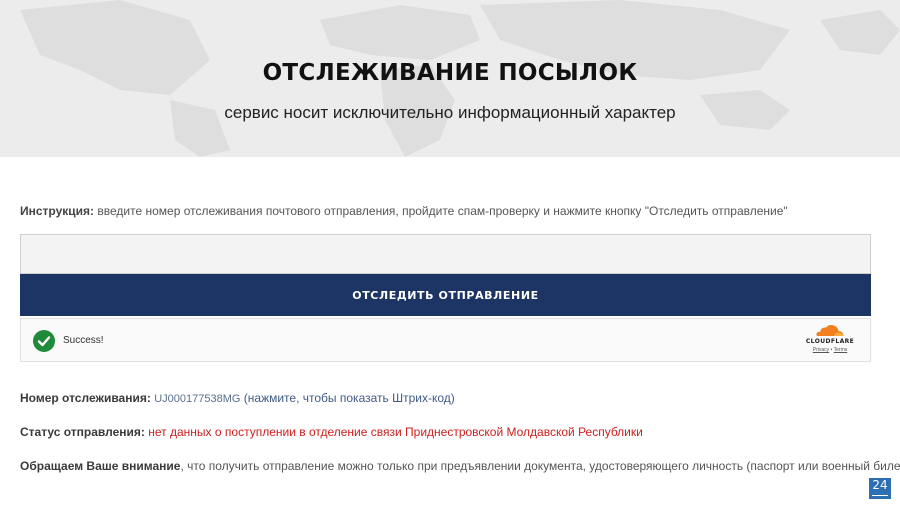 This screenshot has height=509, width=900. What do you see at coordinates (830, 330) in the screenshot?
I see `cloudflare-cloud-icon` at bounding box center [830, 330].